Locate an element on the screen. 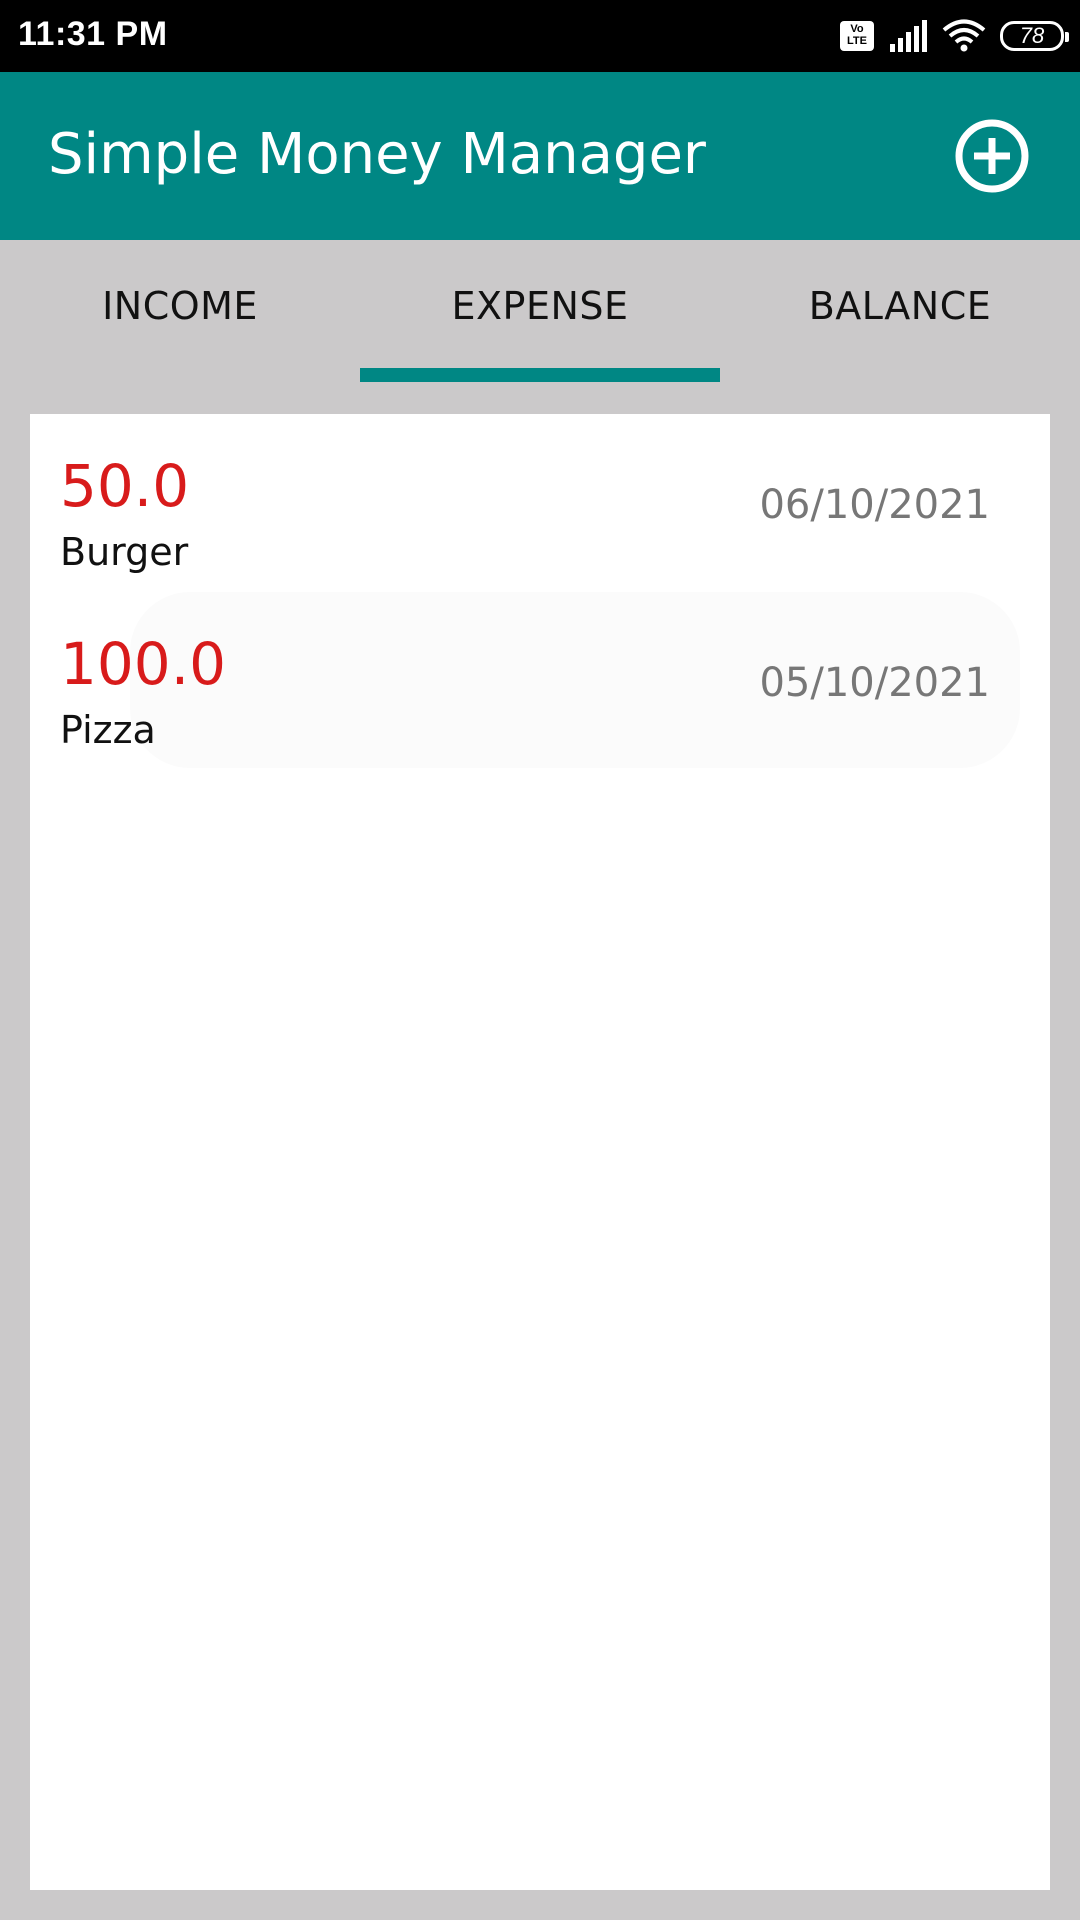  status-bar: 11:31 PM Vo LTE 78 is located at coordinates (540, 36).